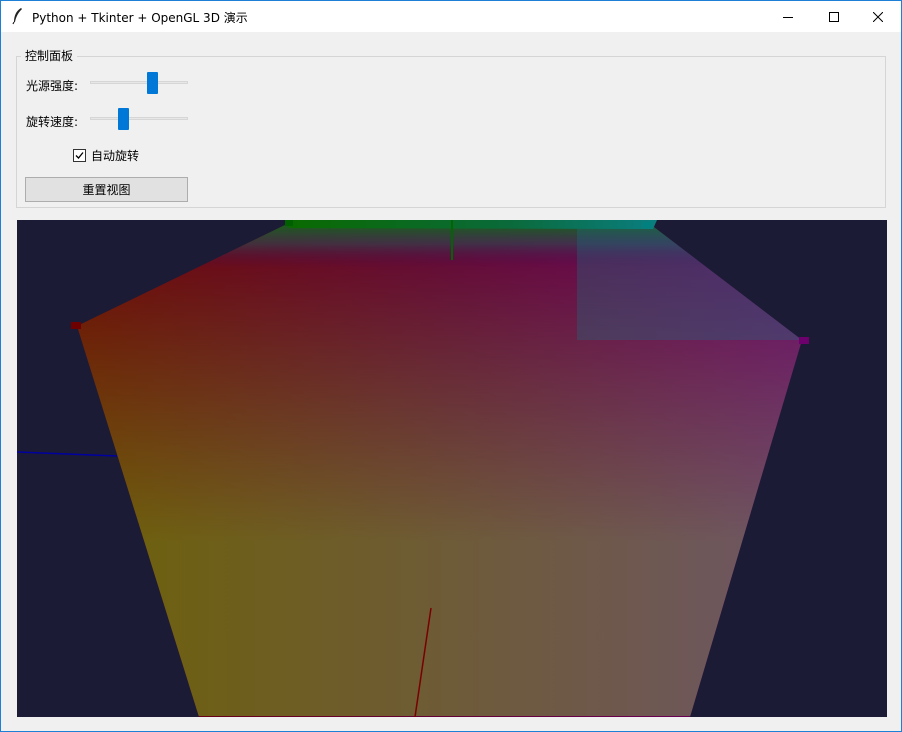  I want to click on minimize-icon, so click(788, 17).